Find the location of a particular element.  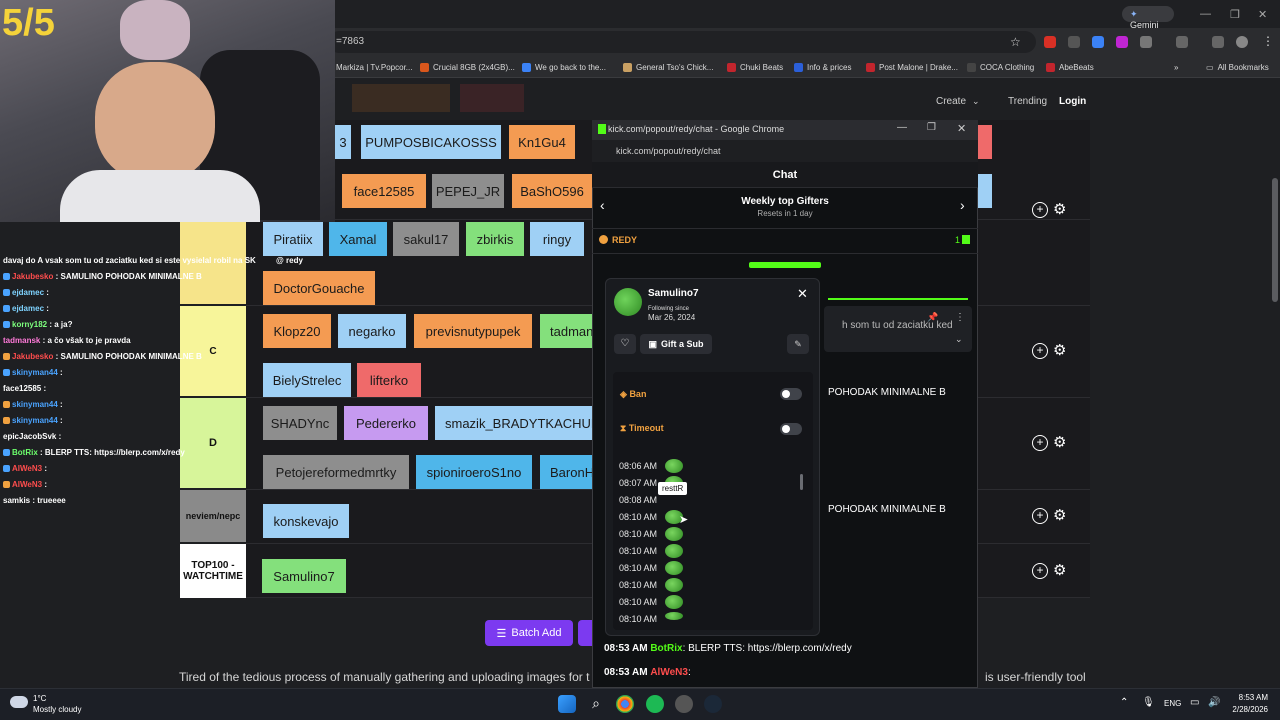

secondary-button is located at coordinates (585, 633).